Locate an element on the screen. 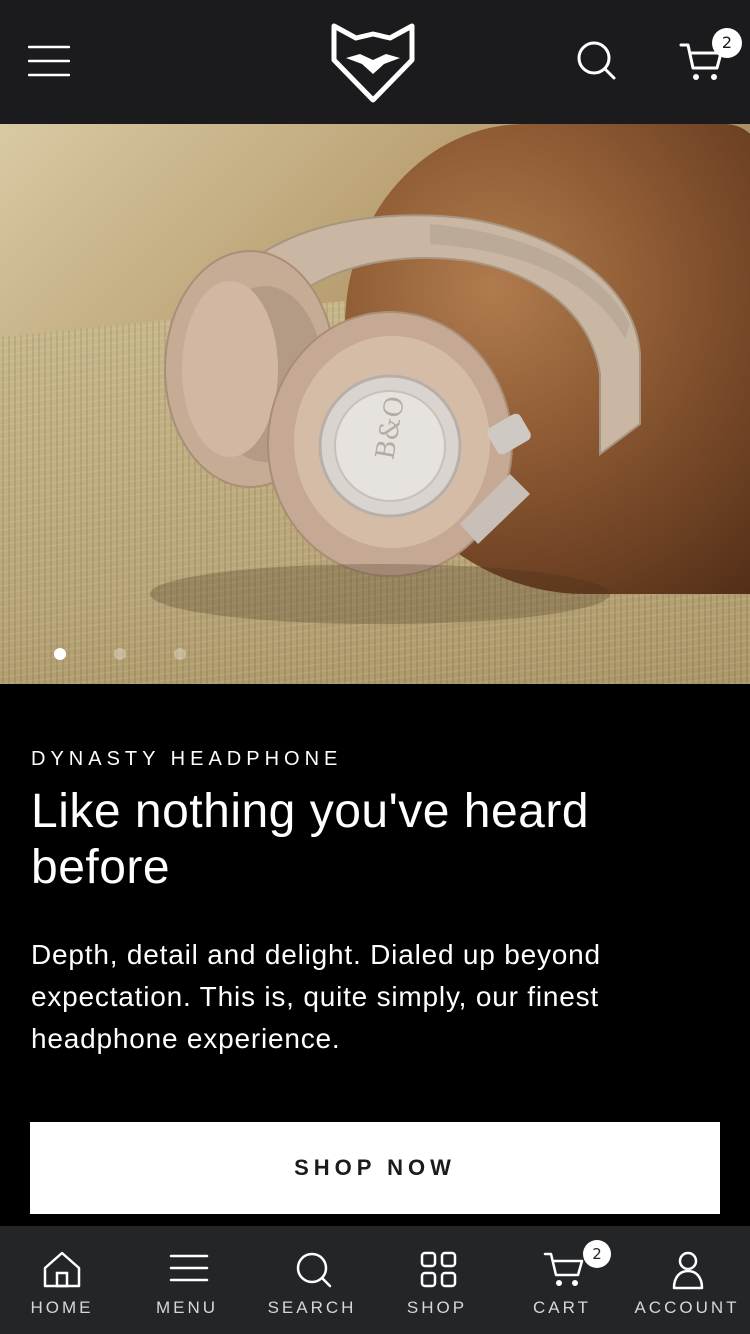 The width and height of the screenshot is (750, 1334). grid-icon is located at coordinates (439, 1270).